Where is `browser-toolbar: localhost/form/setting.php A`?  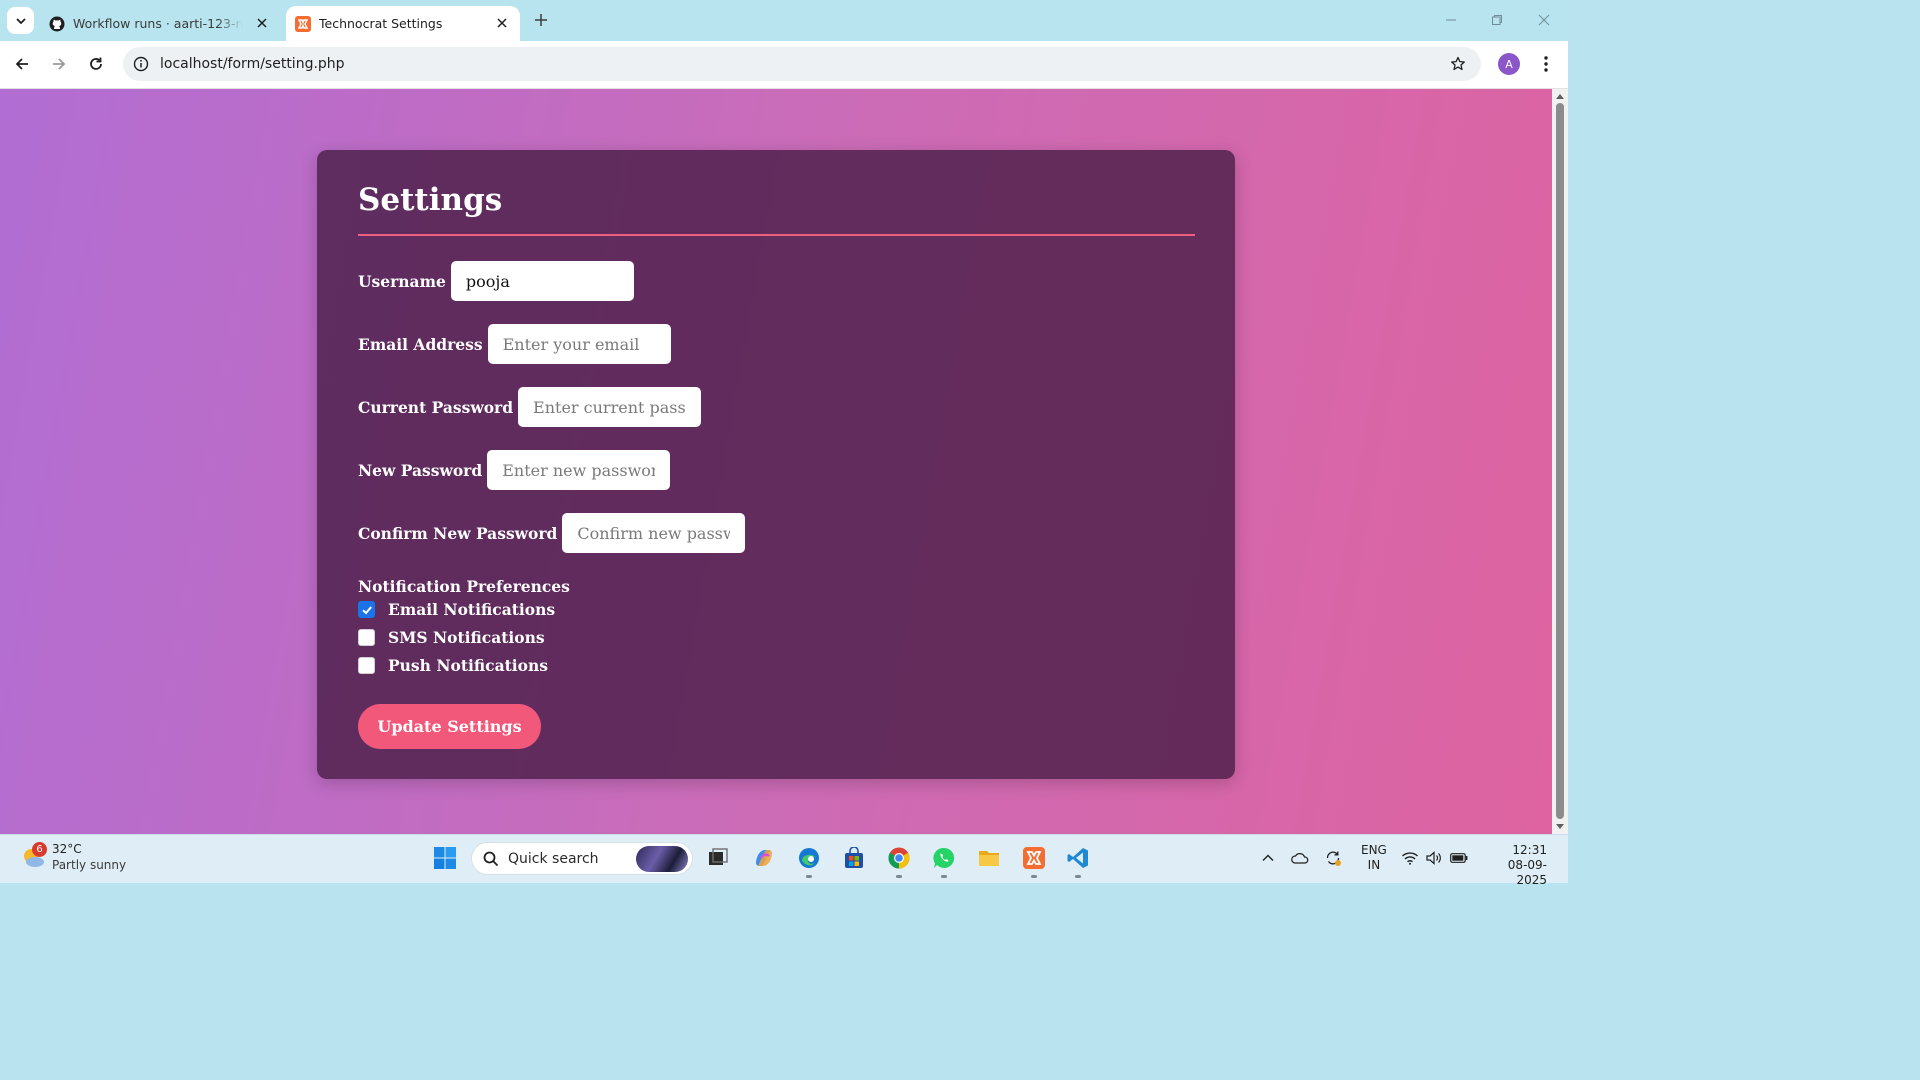
browser-toolbar: localhost/form/setting.php A is located at coordinates (784, 65).